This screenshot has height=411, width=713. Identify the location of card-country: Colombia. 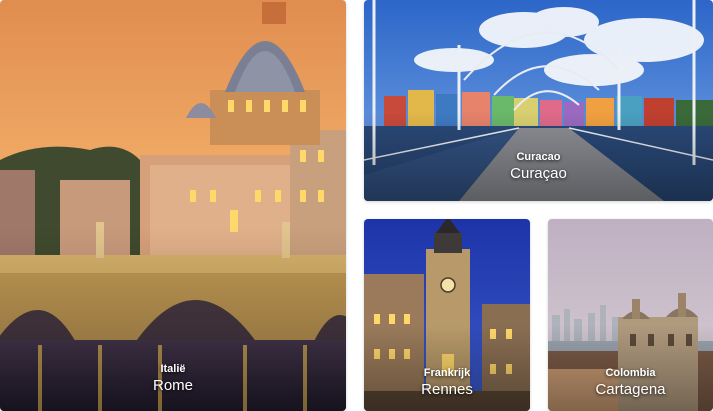
(630, 373).